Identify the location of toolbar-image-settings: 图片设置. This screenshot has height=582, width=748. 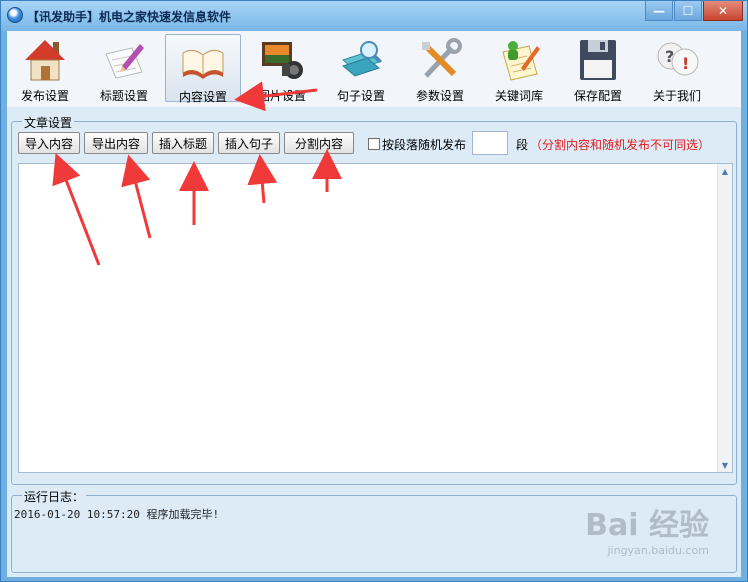
(282, 68).